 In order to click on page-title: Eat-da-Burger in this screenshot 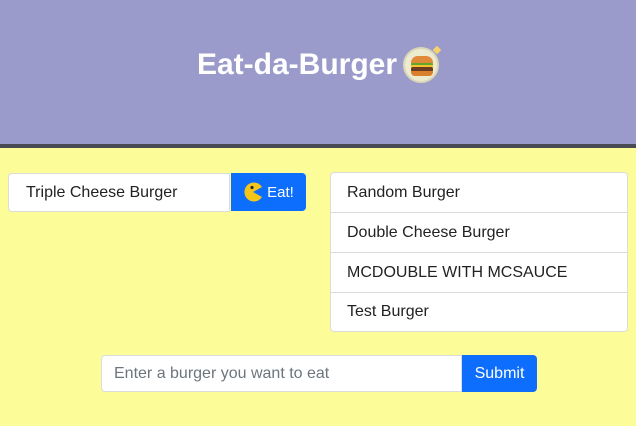, I will do `click(319, 64)`.